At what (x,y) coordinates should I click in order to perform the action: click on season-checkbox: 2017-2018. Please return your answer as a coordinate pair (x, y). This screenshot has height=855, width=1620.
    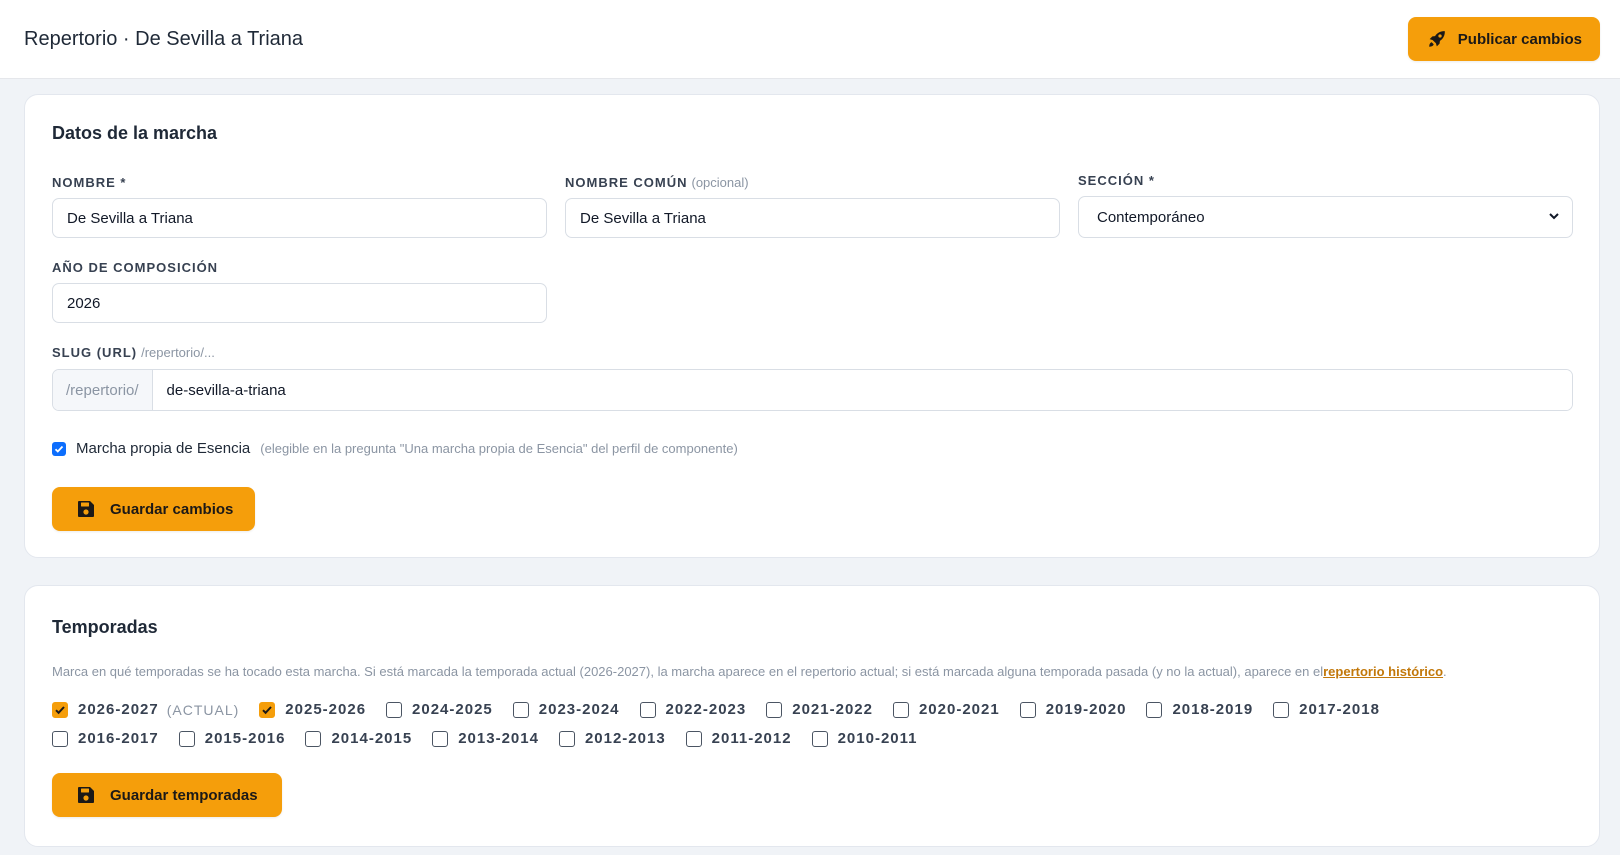
    Looking at the image, I should click on (1326, 709).